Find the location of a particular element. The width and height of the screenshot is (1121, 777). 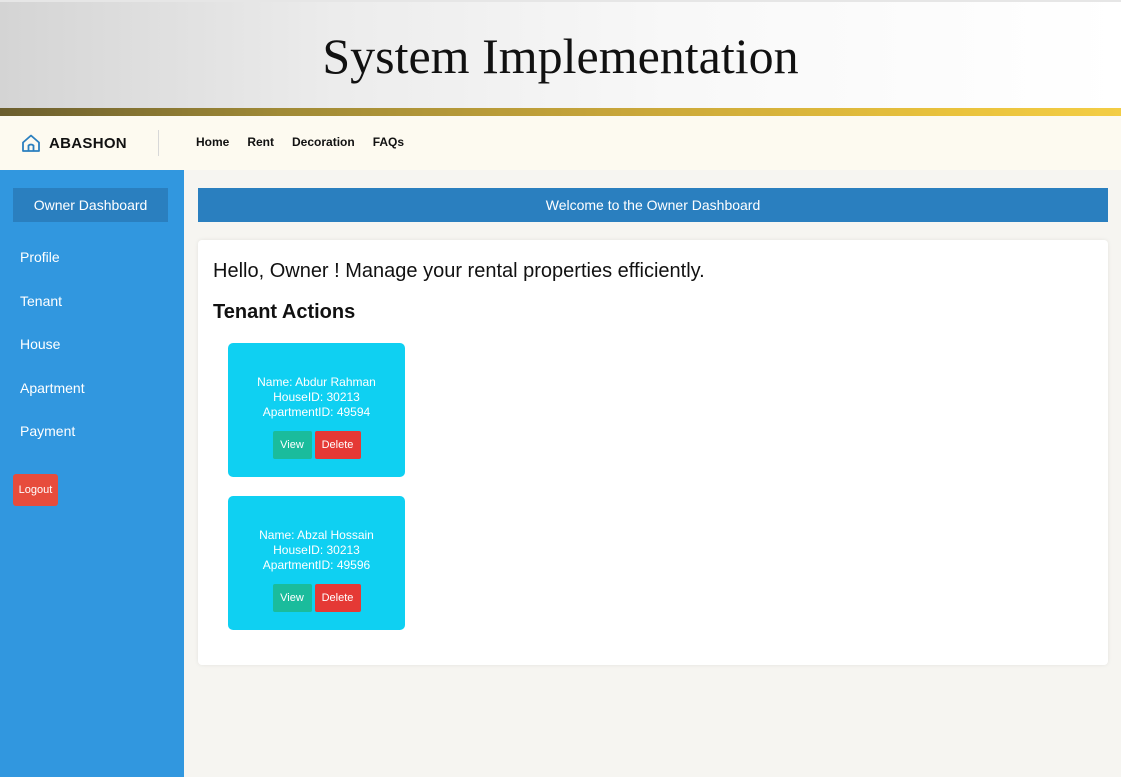

welcome-banner: Welcome to the Owner Dashboard is located at coordinates (653, 205).